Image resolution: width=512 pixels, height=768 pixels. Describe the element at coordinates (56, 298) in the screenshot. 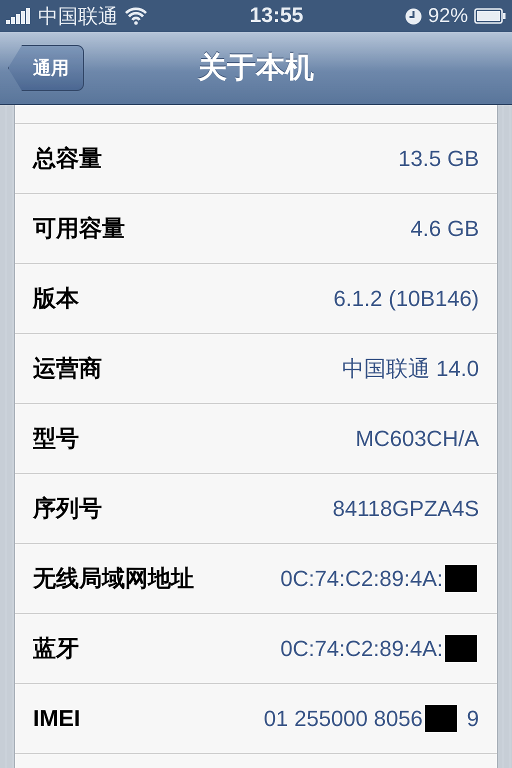

I see `row-label: 版本` at that location.